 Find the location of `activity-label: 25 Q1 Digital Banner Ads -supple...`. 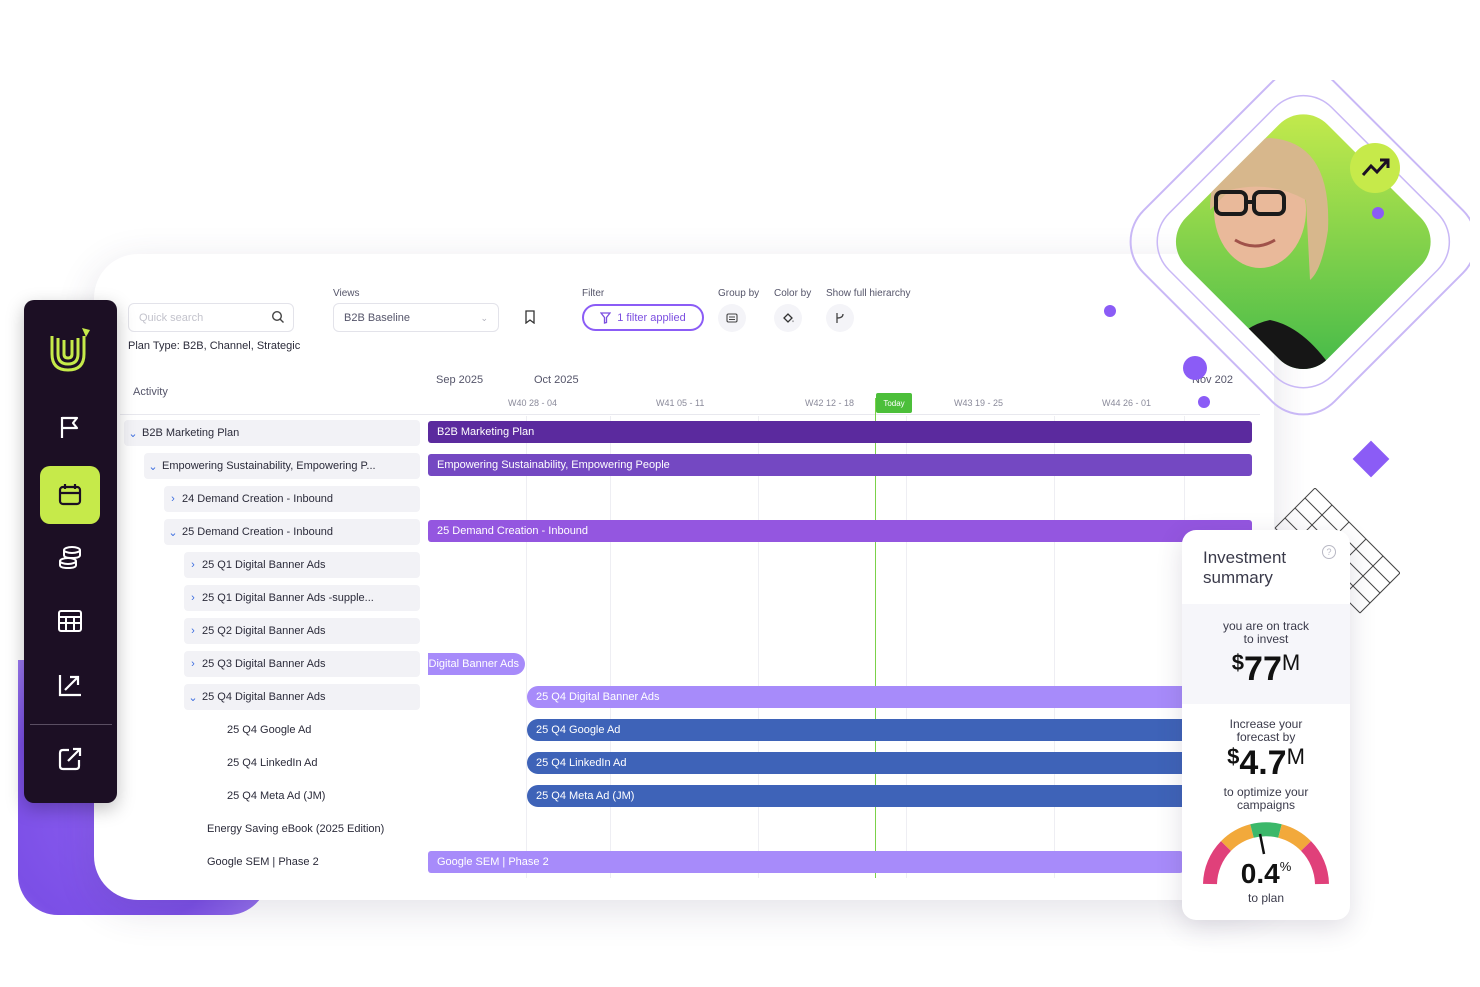

activity-label: 25 Q1 Digital Banner Ads -supple... is located at coordinates (288, 598).